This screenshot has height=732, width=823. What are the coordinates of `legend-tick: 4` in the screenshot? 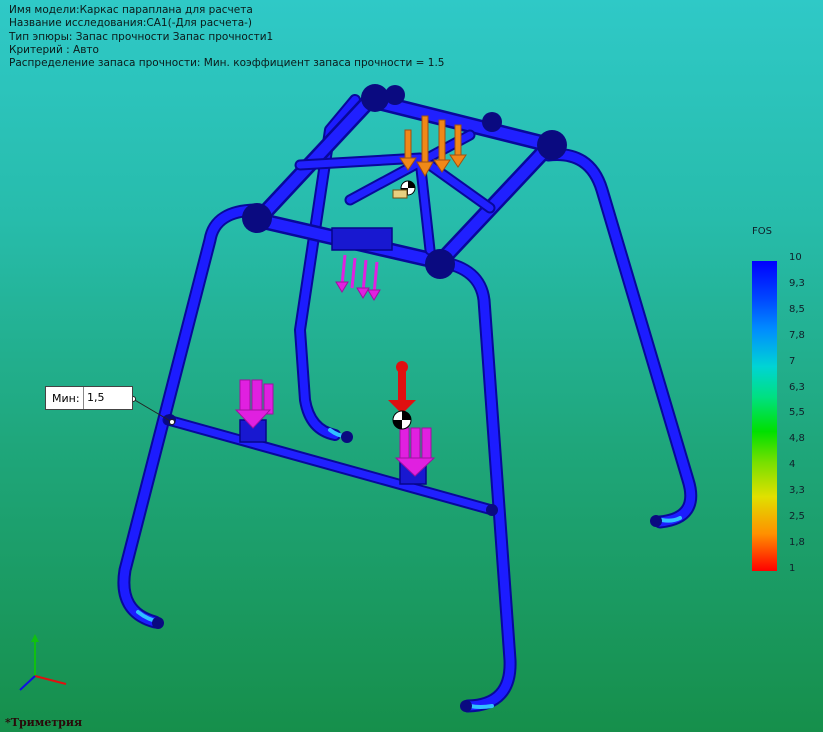 It's located at (792, 465).